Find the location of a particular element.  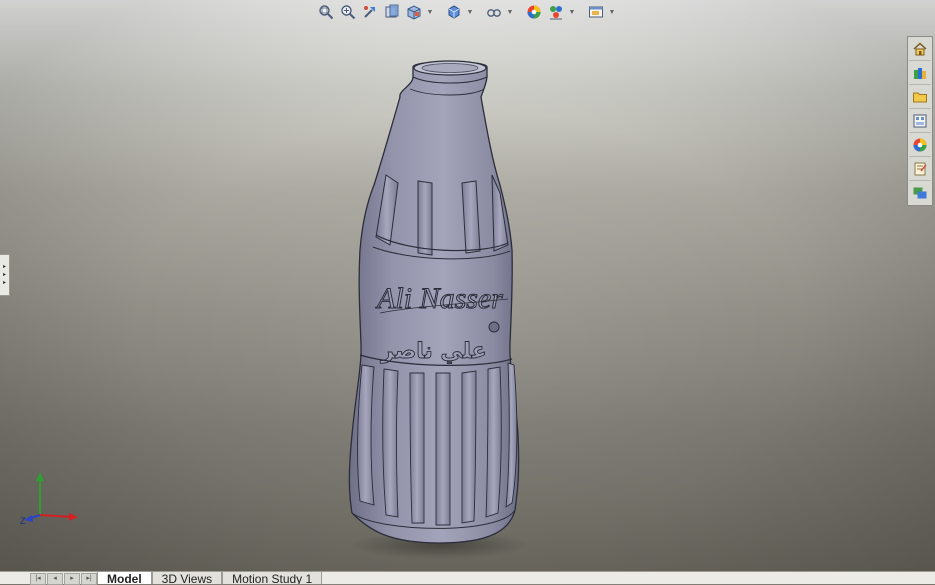

section-view-icon is located at coordinates (392, 12).